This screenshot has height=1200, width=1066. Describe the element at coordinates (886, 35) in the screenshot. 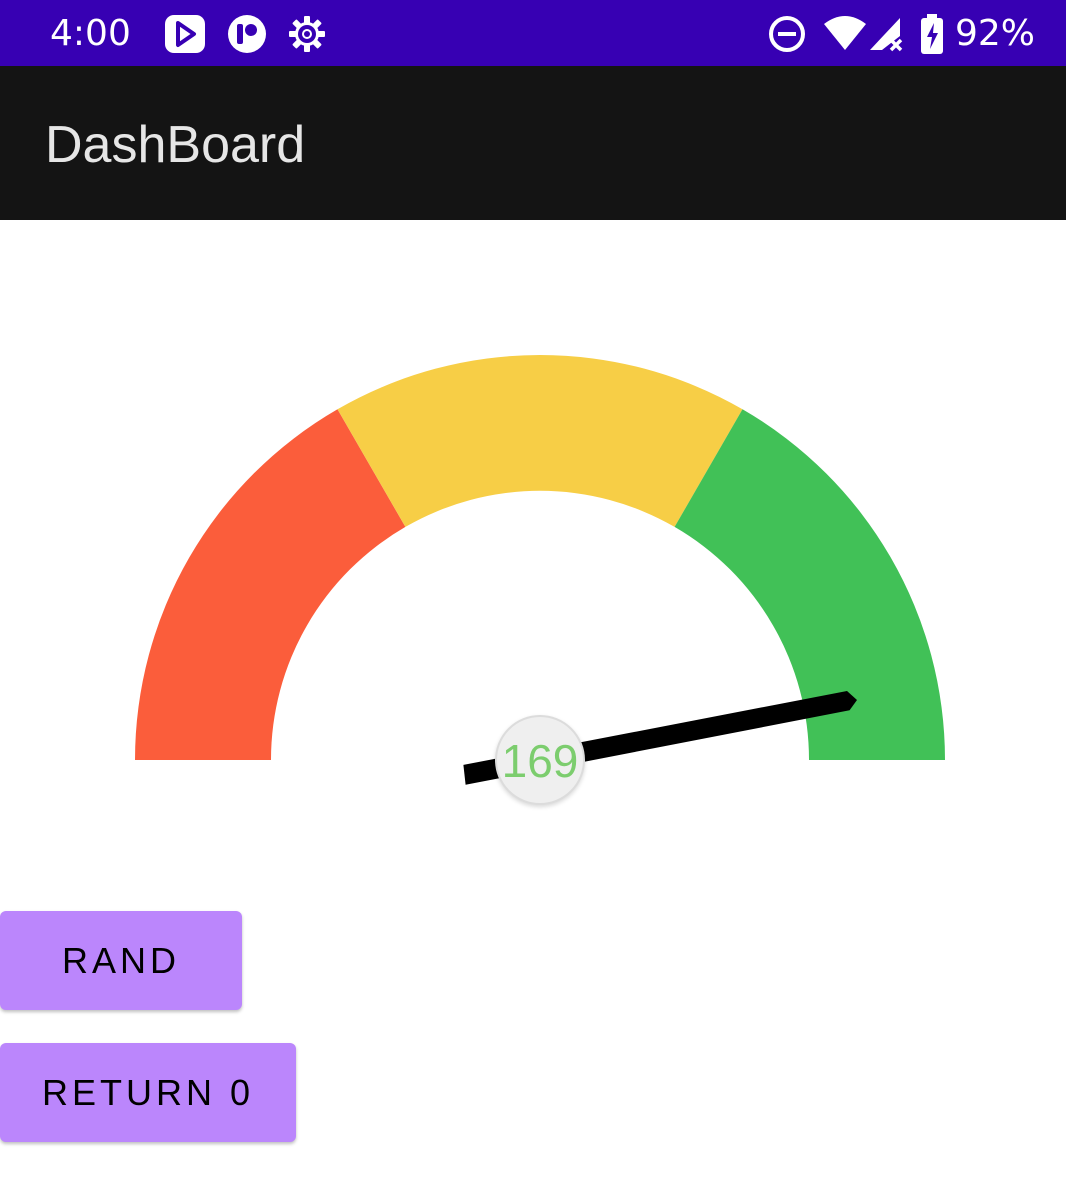

I see `cellular-no-signal-icon` at that location.